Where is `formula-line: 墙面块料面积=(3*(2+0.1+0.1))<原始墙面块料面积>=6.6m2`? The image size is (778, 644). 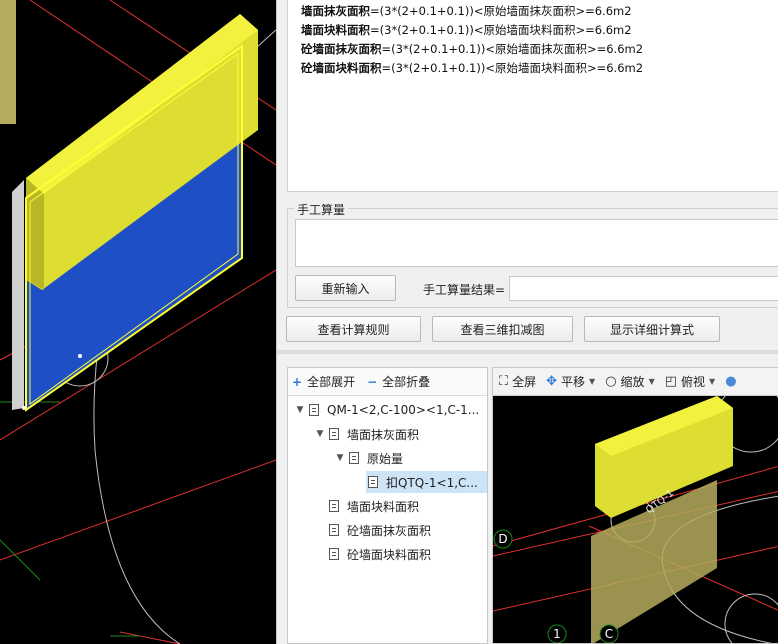
formula-line: 墙面块料面积=(3*(2+0.1+0.1))<原始墙面块料面积>=6.6m2 is located at coordinates (466, 30).